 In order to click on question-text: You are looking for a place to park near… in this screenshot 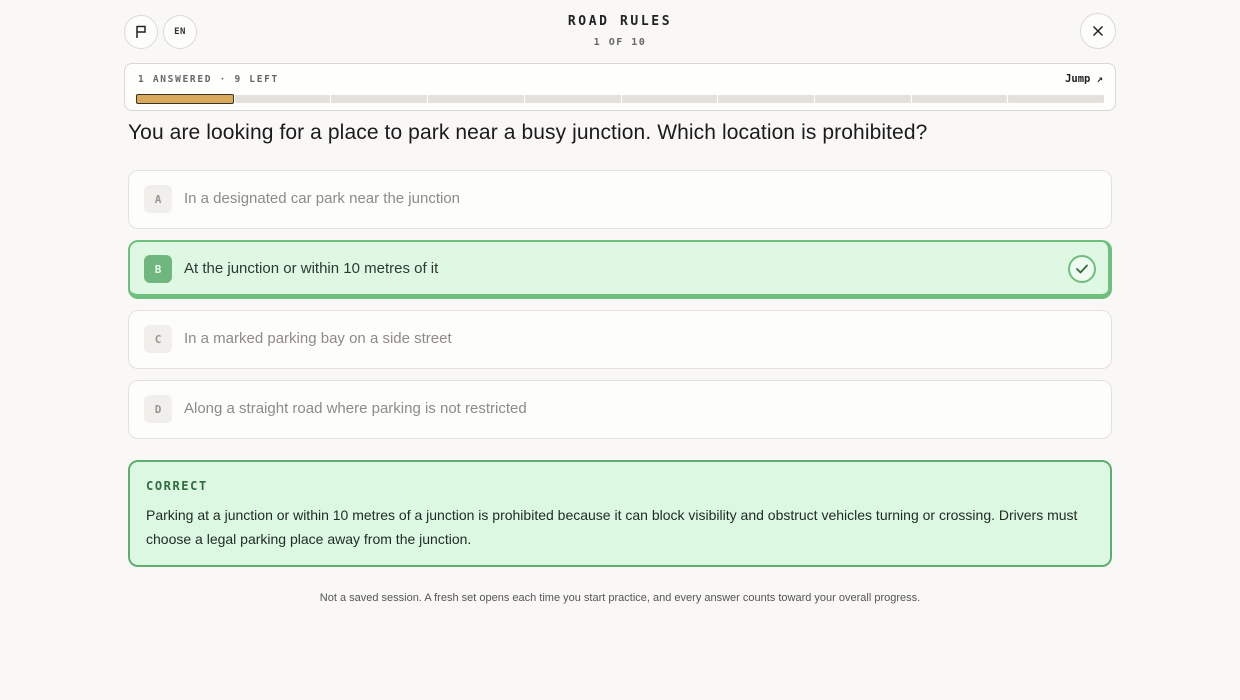, I will do `click(528, 132)`.